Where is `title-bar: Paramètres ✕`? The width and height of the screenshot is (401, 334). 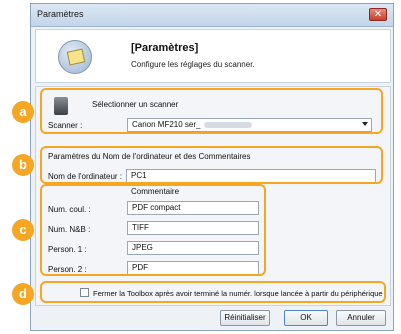 title-bar: Paramètres ✕ is located at coordinates (212, 15).